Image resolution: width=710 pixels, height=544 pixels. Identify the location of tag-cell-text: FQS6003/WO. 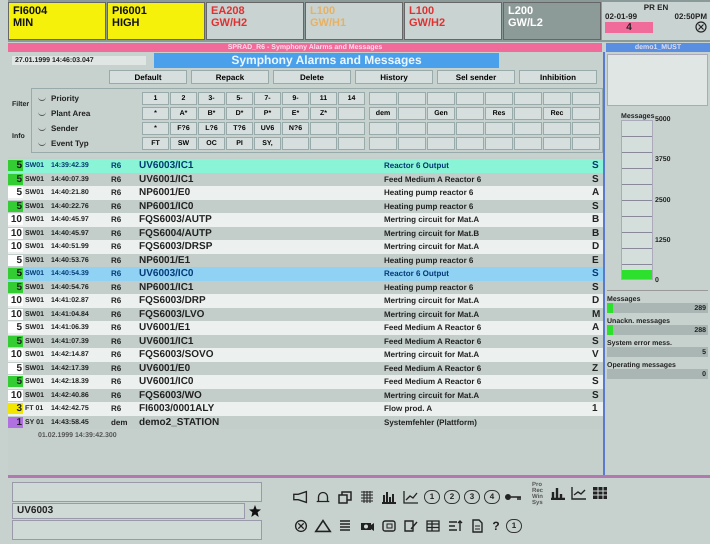
(171, 395).